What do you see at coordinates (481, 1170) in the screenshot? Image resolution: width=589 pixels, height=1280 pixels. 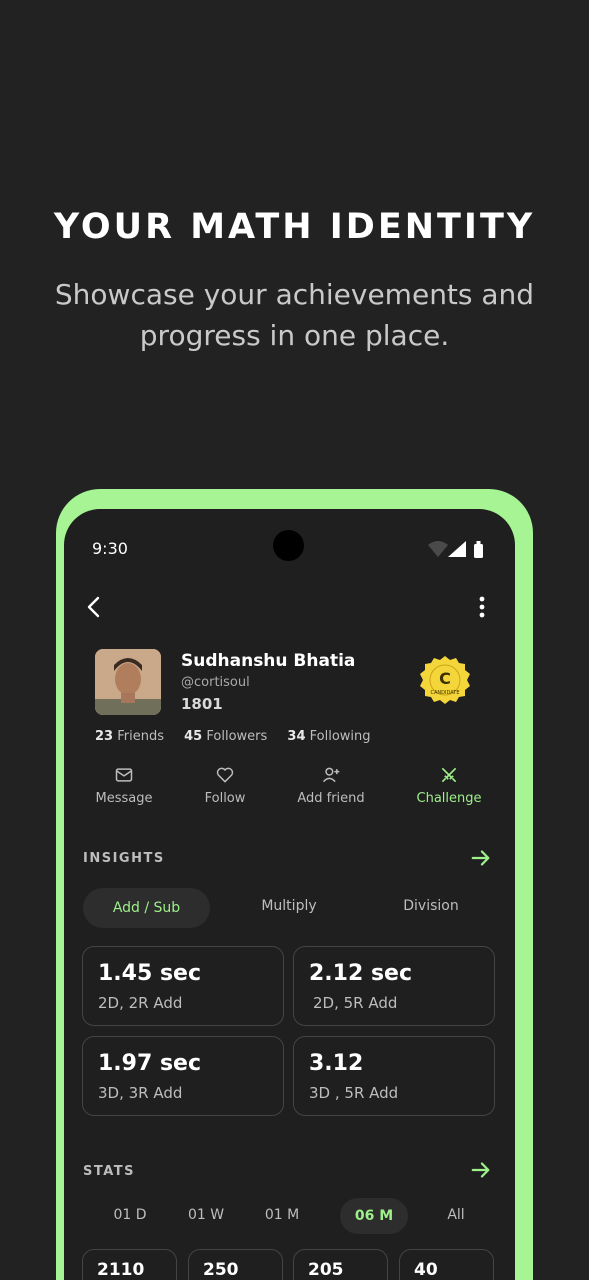 I see `stats-arrow-icon` at bounding box center [481, 1170].